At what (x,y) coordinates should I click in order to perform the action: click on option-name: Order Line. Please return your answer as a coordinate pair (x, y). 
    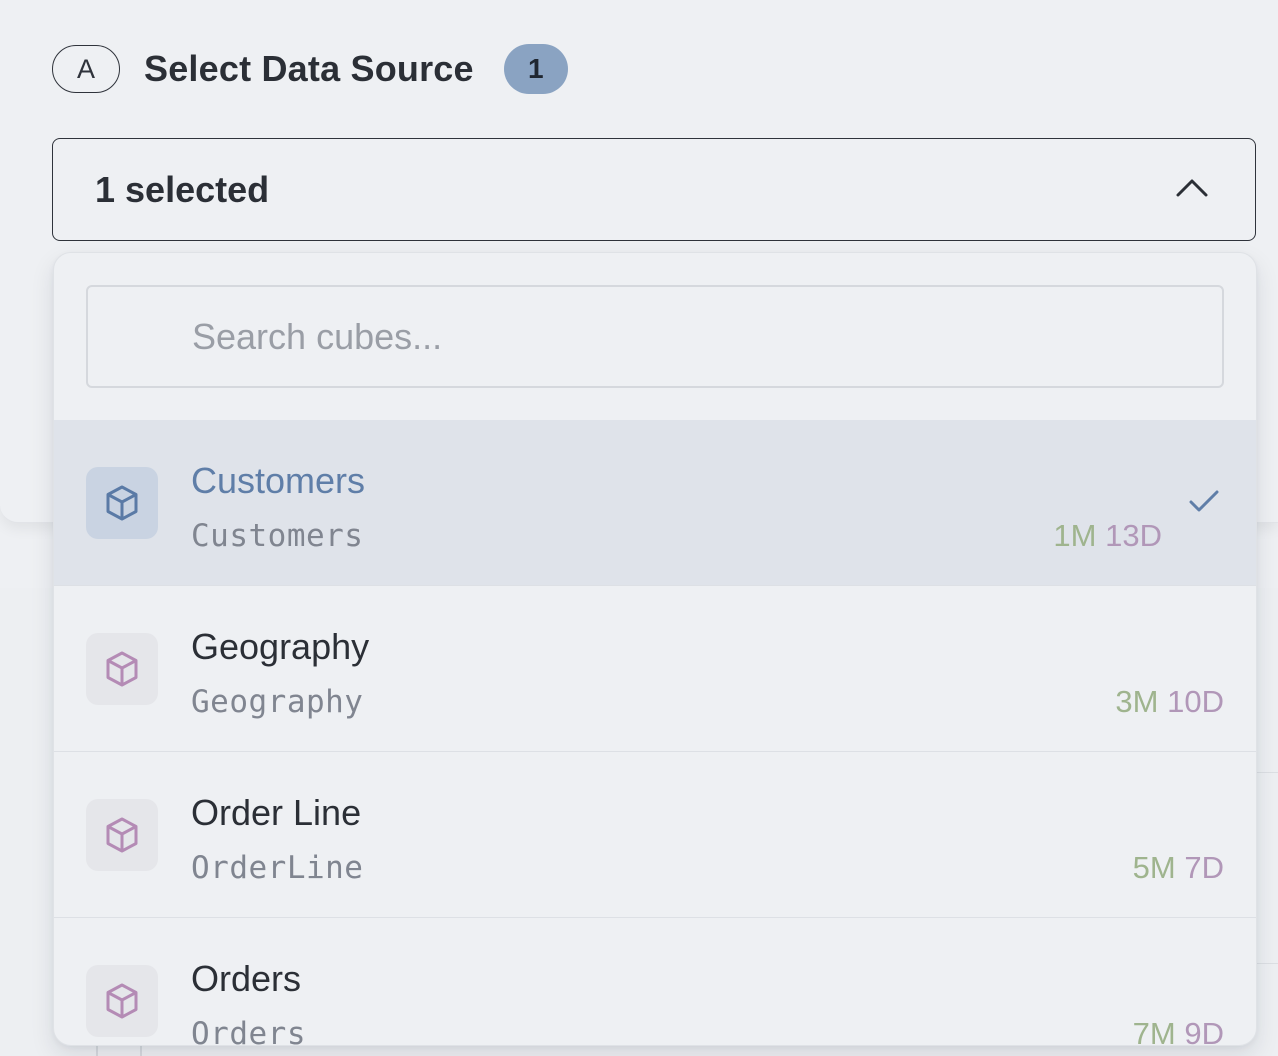
    Looking at the image, I should click on (276, 812).